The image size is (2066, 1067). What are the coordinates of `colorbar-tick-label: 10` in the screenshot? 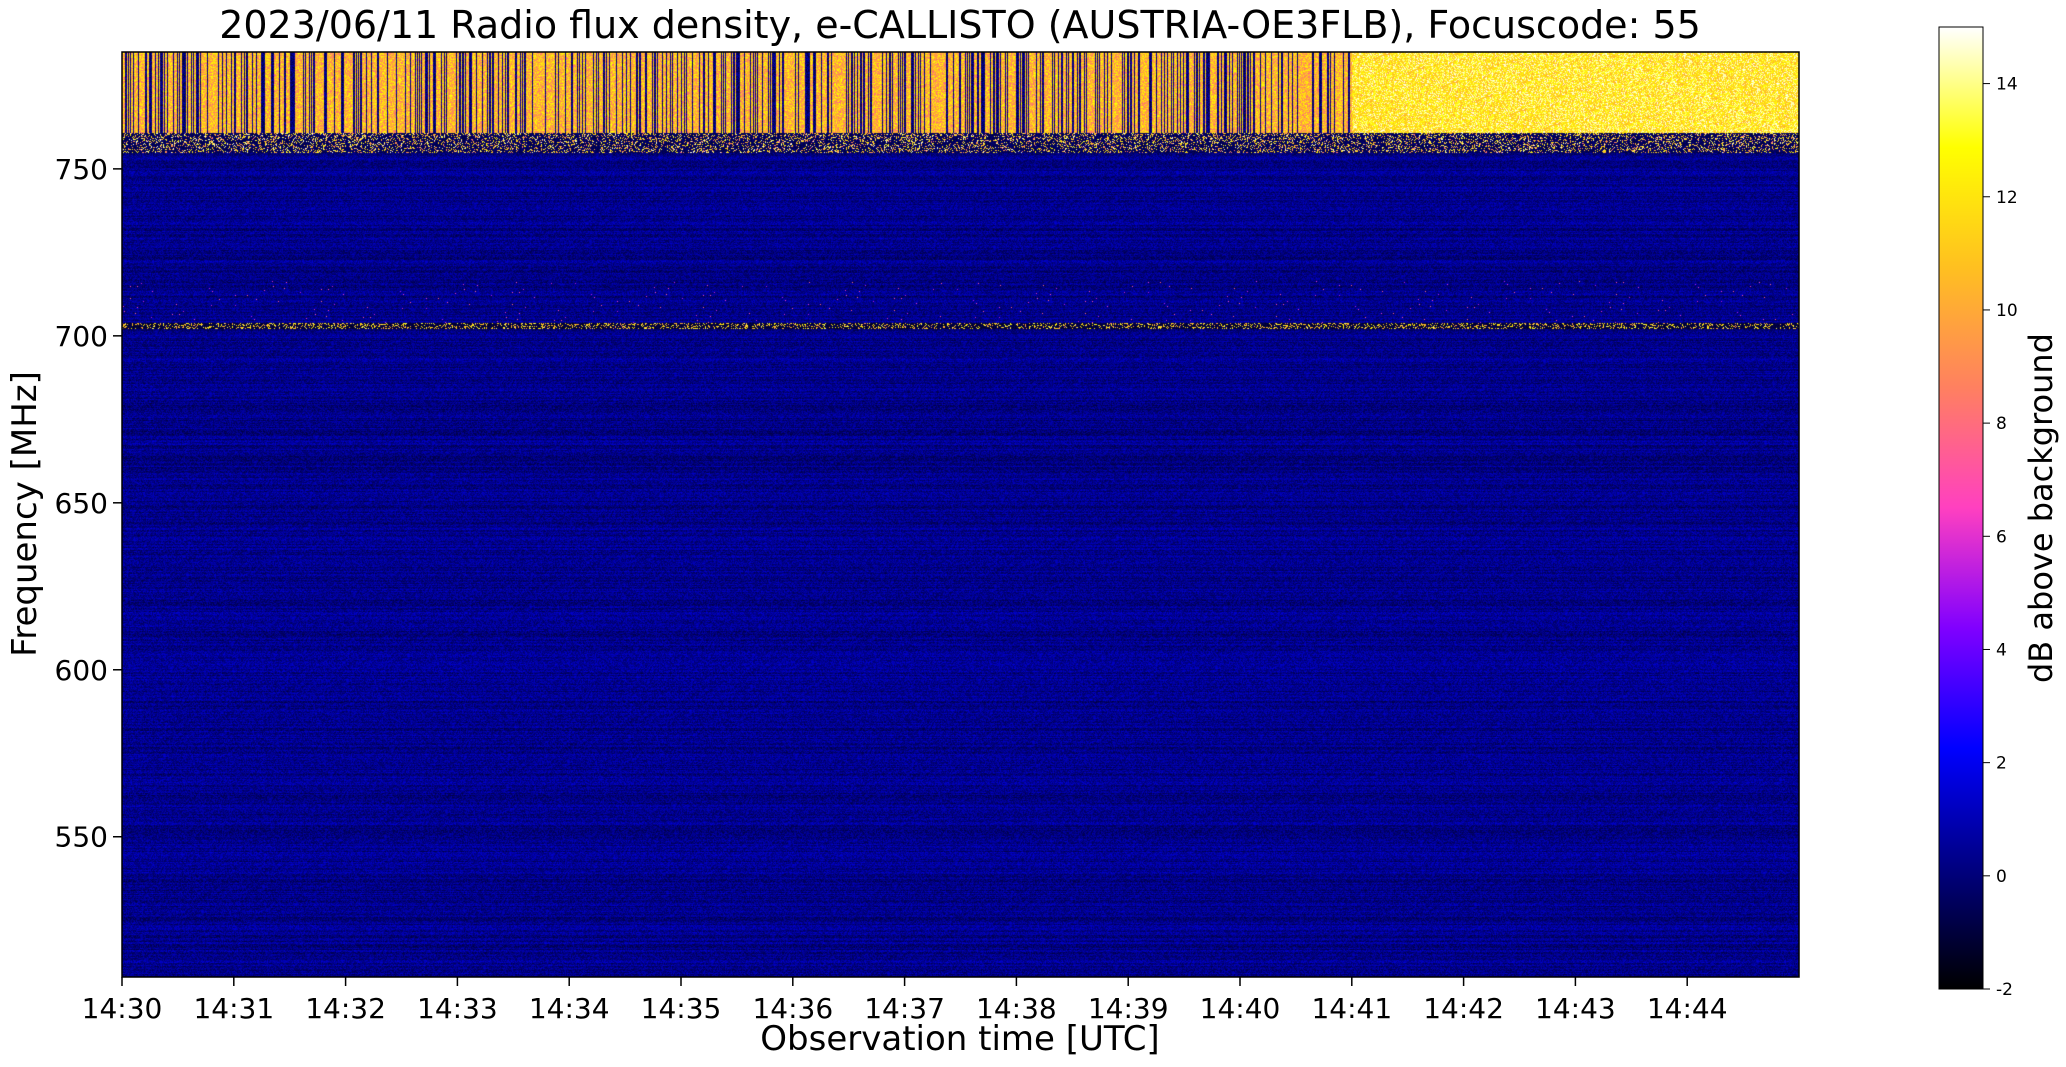 It's located at (2007, 311).